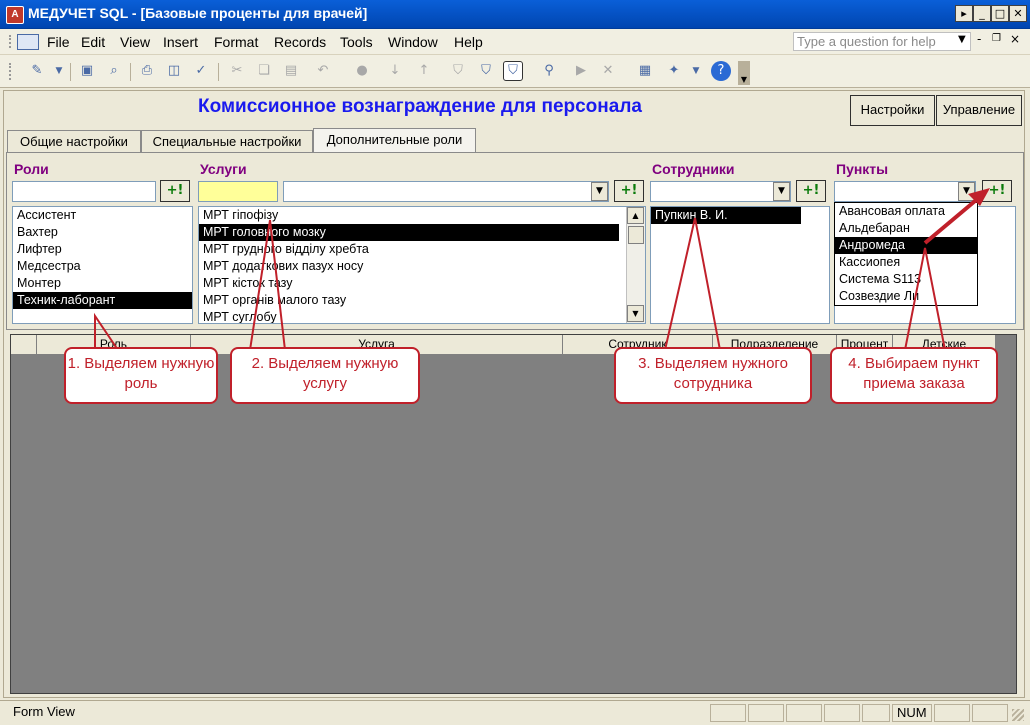  Describe the element at coordinates (713, 375) in the screenshot. I see `callout-step-3: 3. Выделяем нужного сотрудника` at that location.